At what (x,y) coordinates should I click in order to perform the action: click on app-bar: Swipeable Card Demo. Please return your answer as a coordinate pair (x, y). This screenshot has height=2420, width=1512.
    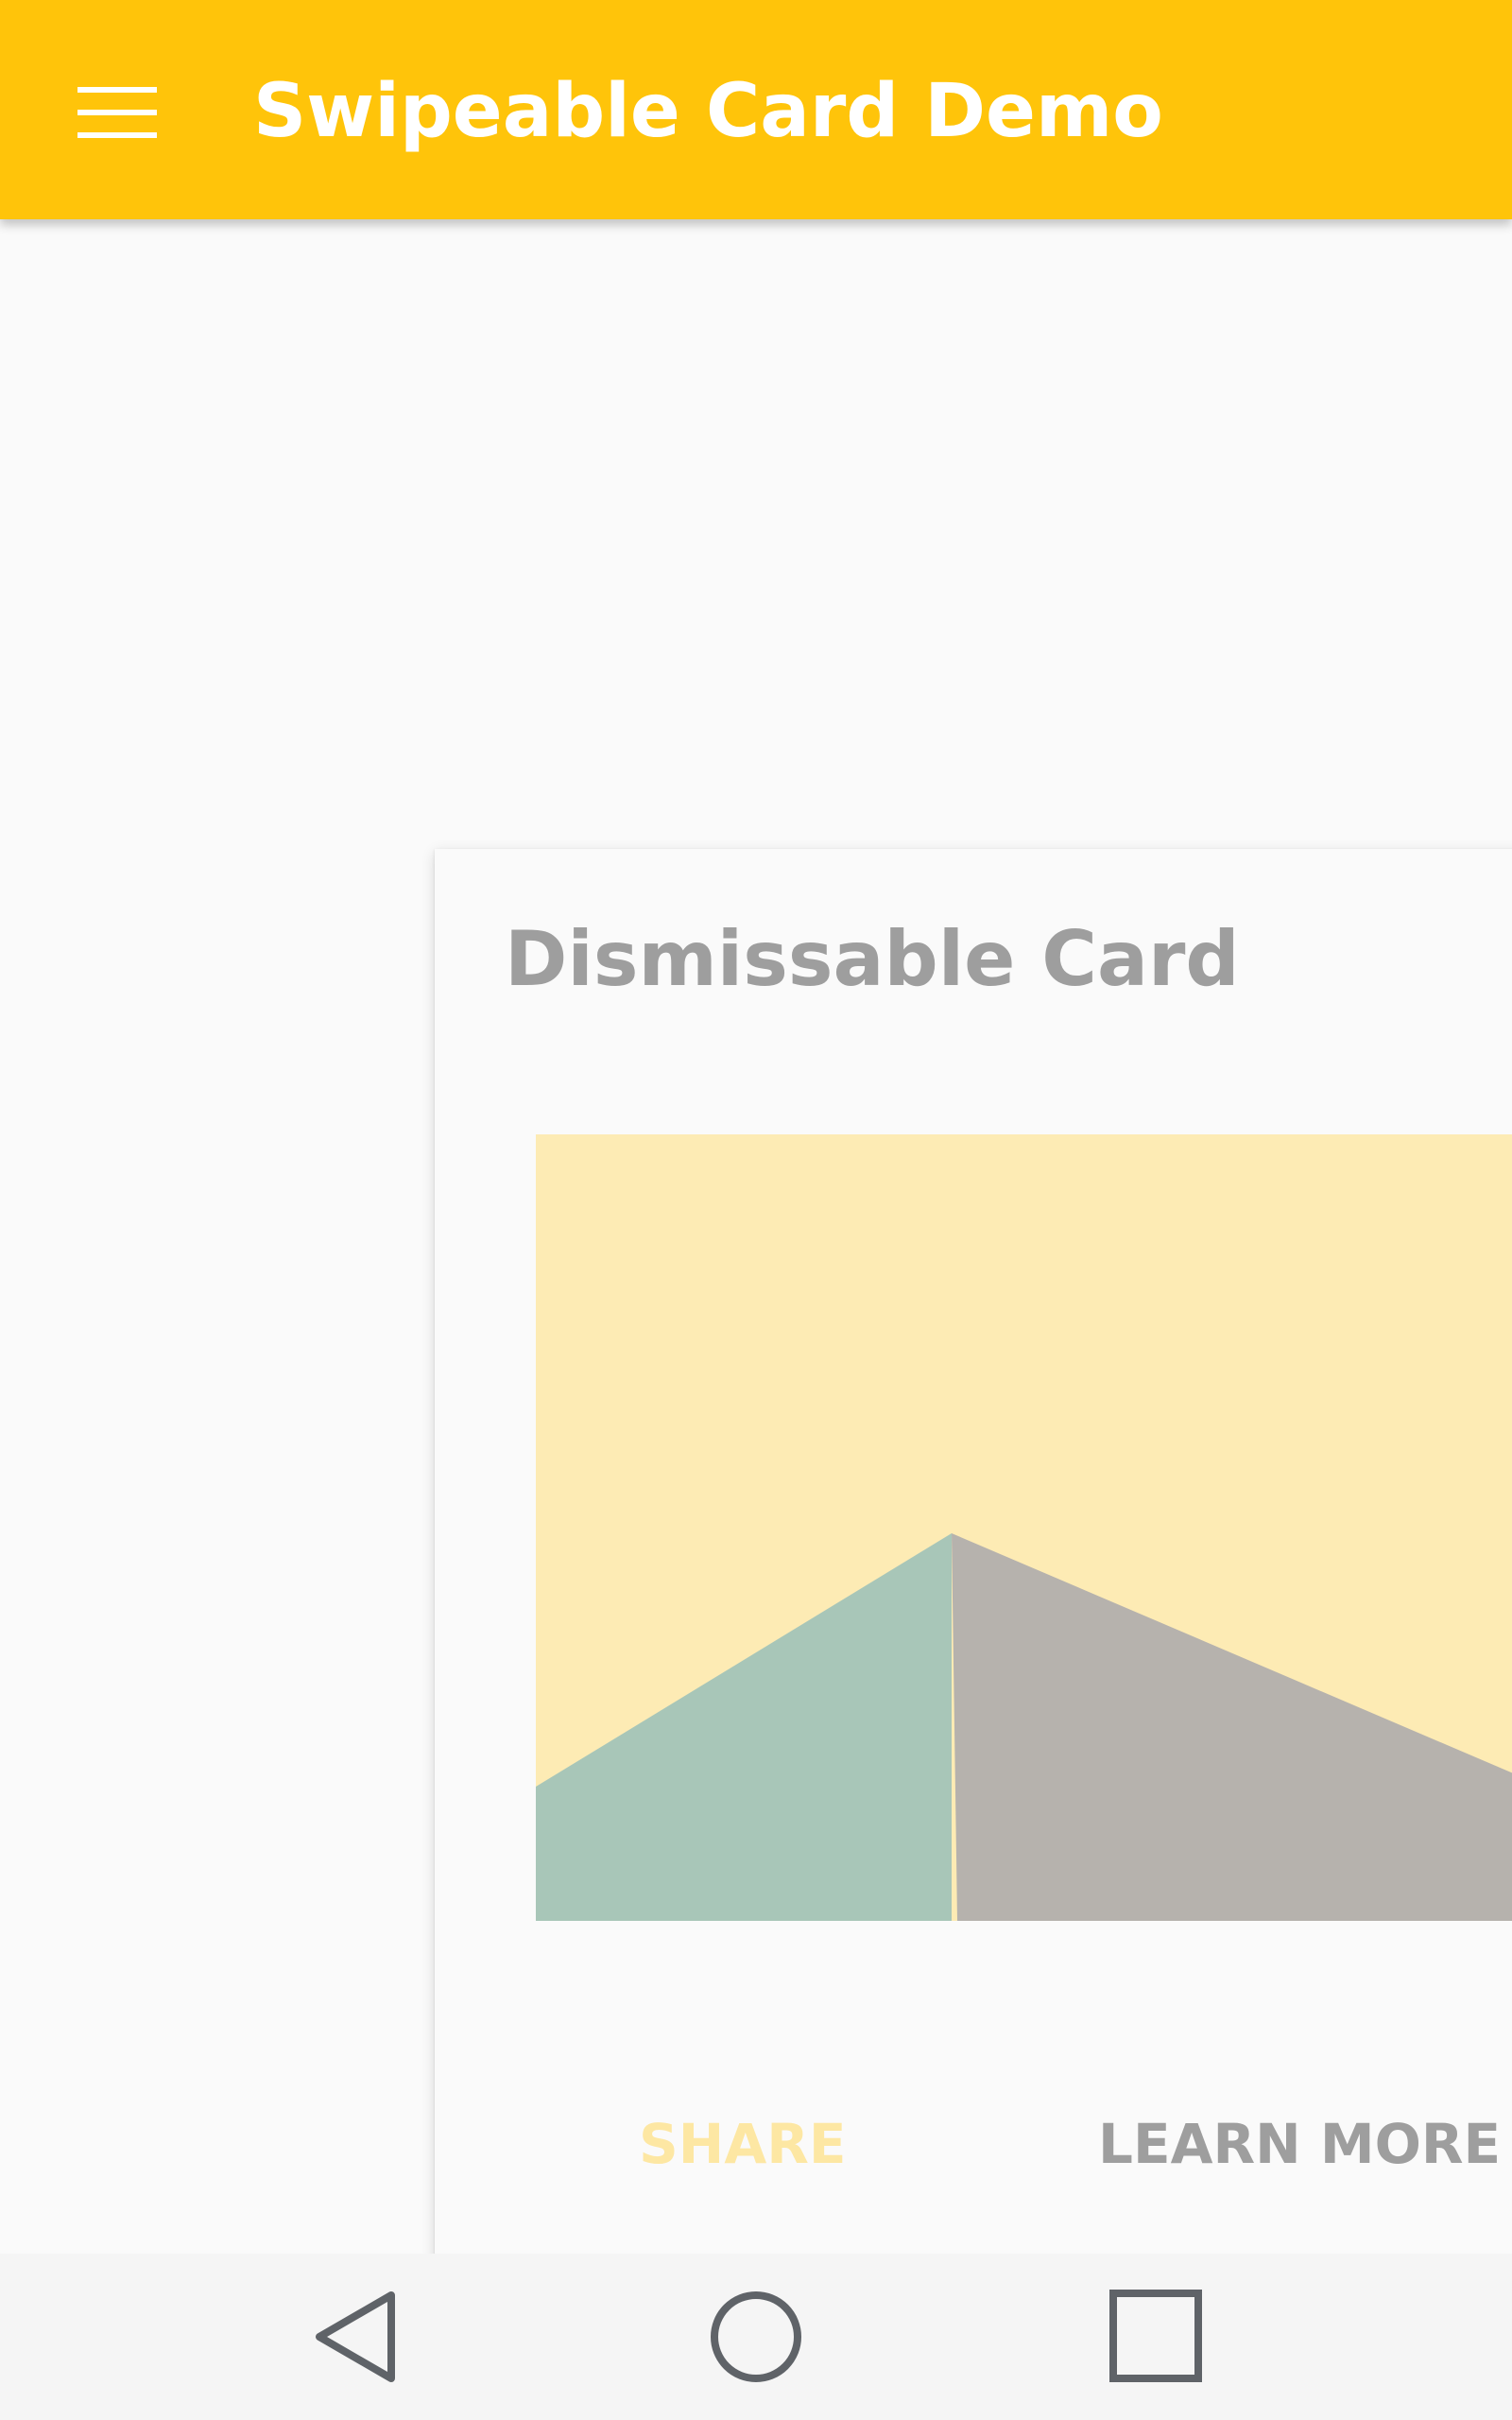
    Looking at the image, I should click on (756, 109).